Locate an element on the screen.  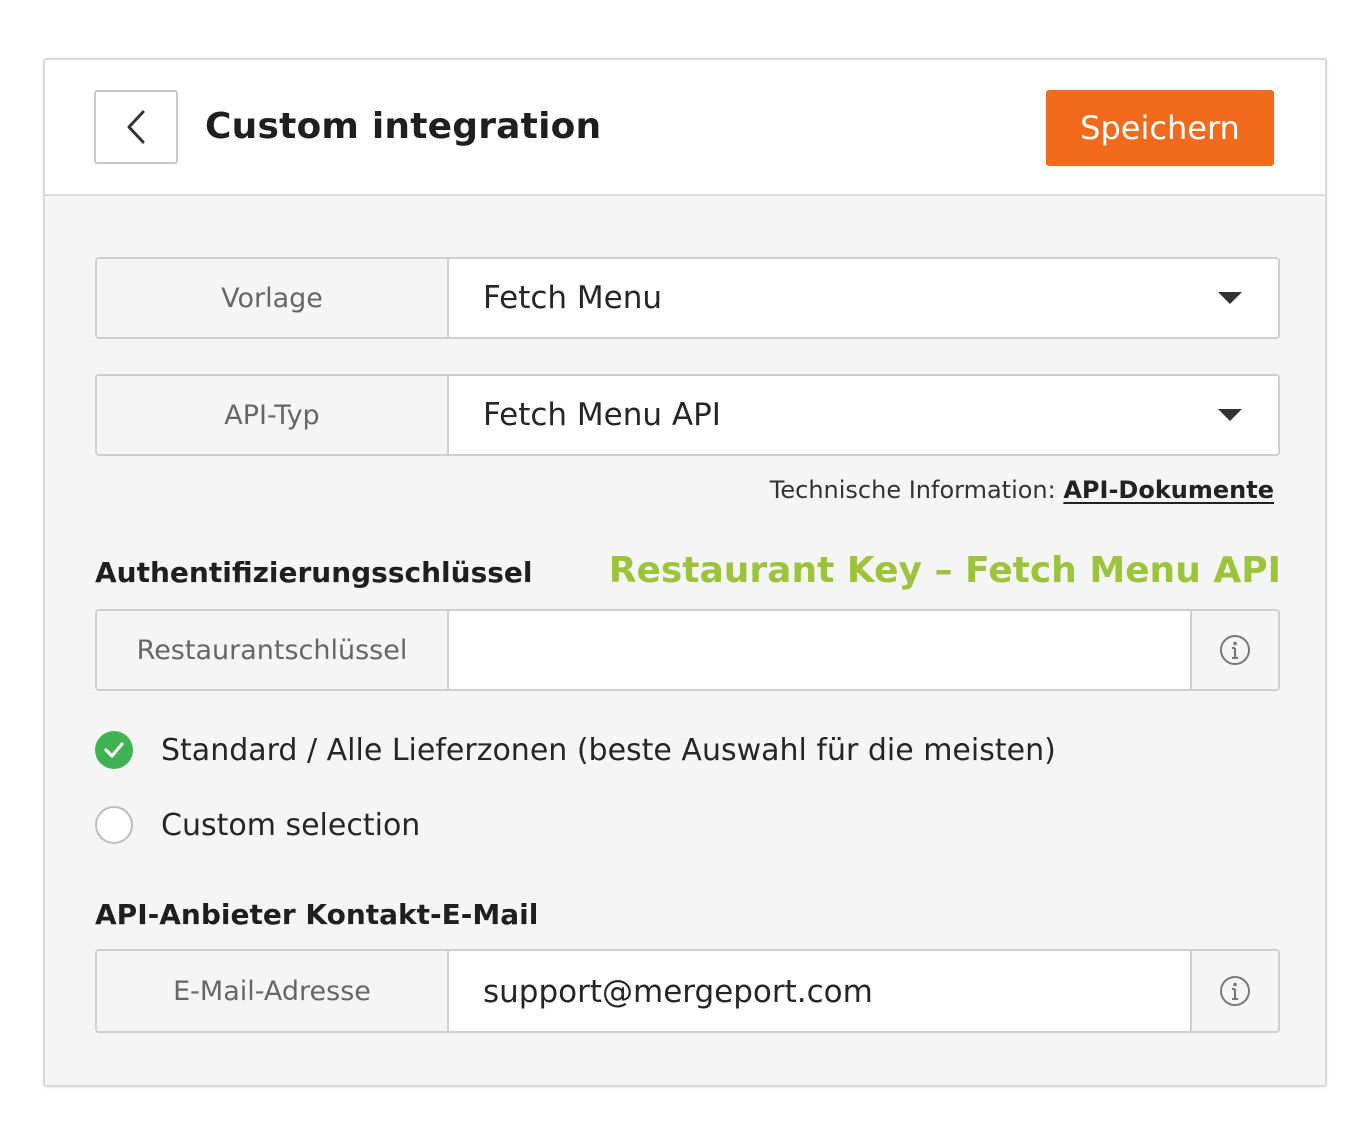
card-header: Custom integration Speichern is located at coordinates (685, 128).